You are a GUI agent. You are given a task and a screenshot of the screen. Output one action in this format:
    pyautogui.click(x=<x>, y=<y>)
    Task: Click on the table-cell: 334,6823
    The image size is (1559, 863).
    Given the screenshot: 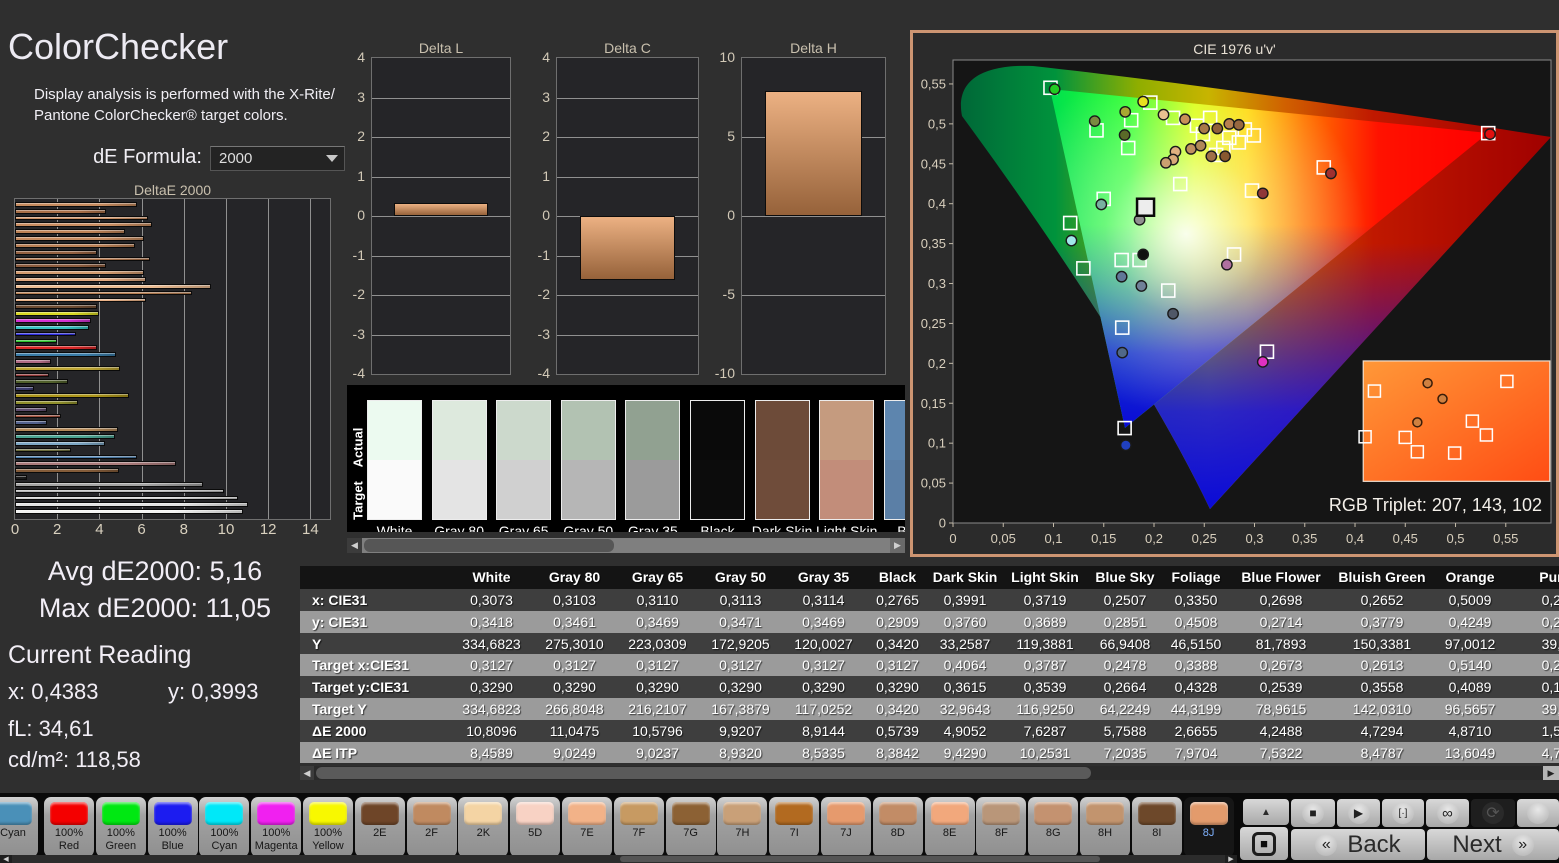 What is the action you would take?
    pyautogui.click(x=491, y=643)
    